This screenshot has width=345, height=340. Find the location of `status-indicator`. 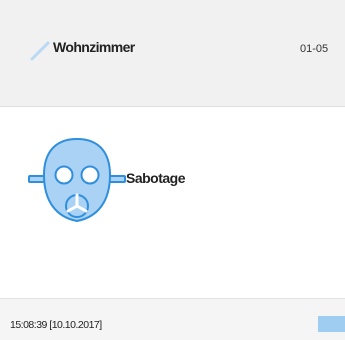

status-indicator is located at coordinates (331, 324).